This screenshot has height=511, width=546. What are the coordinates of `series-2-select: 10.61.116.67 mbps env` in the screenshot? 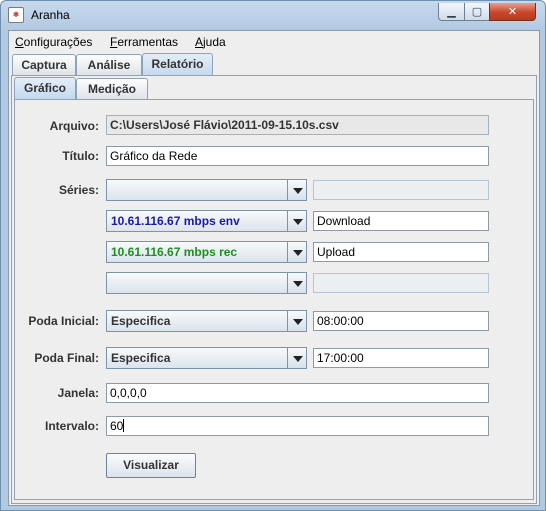 It's located at (206, 221).